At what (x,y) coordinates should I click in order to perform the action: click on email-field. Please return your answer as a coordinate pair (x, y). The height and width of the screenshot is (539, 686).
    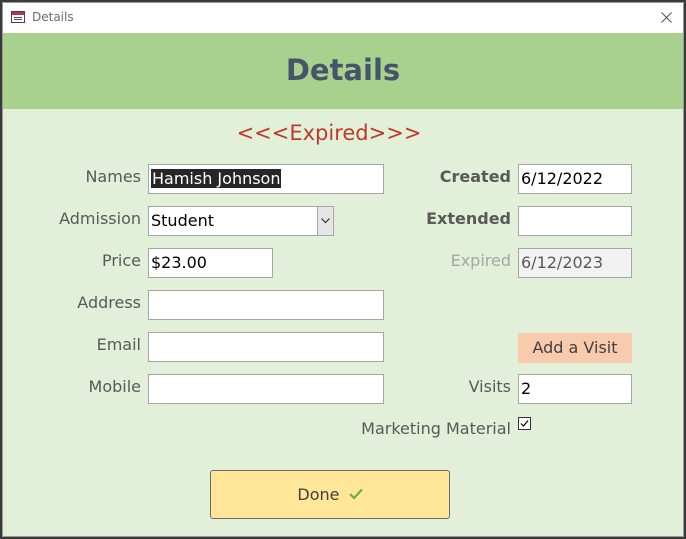
    Looking at the image, I should click on (266, 347).